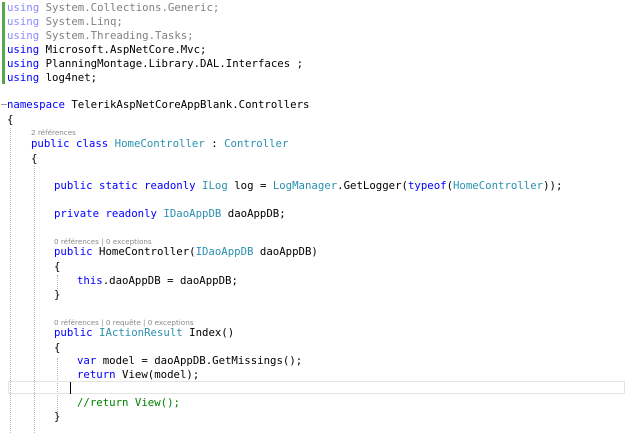 This screenshot has height=433, width=625. I want to click on keyword-var: var, so click(87, 360).